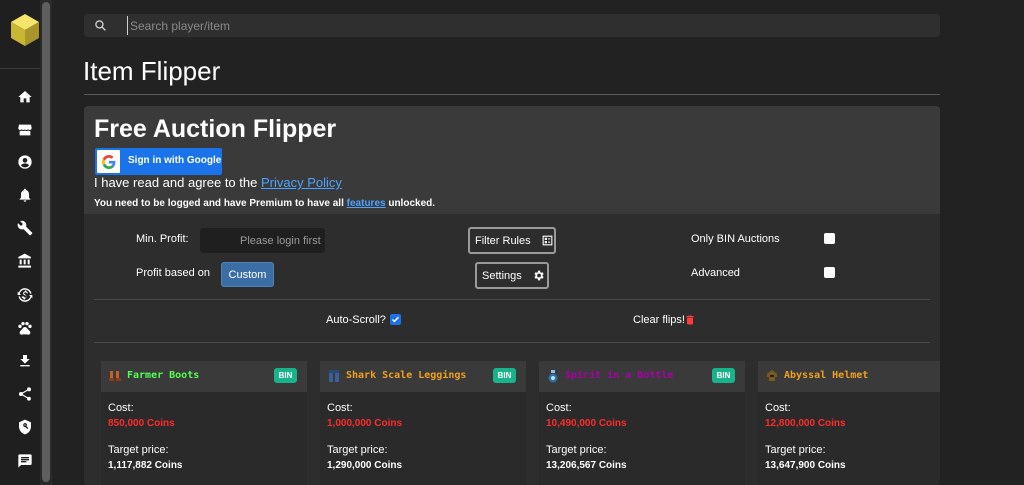 The height and width of the screenshot is (485, 1024). I want to click on min-profit-label: Min. Profit:, so click(162, 239).